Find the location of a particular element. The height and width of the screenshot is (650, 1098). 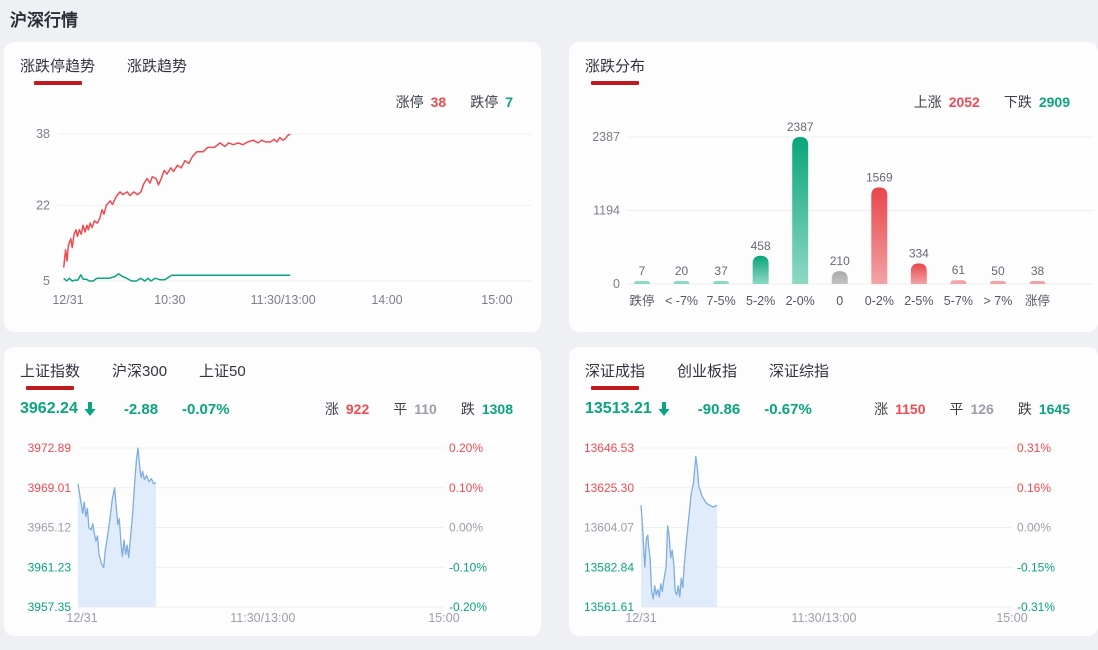

tab-limit-updown-trend: 涨跌停趋势 is located at coordinates (57, 70).